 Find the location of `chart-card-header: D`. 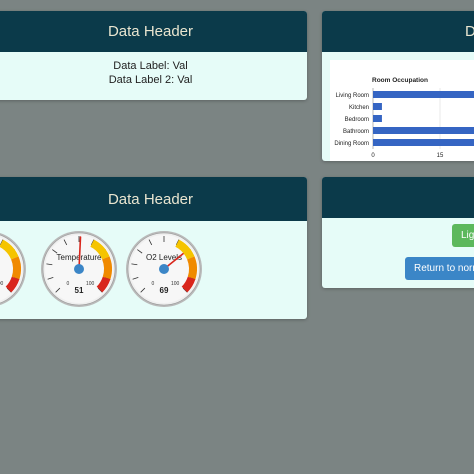

chart-card-header: D is located at coordinates (398, 31).